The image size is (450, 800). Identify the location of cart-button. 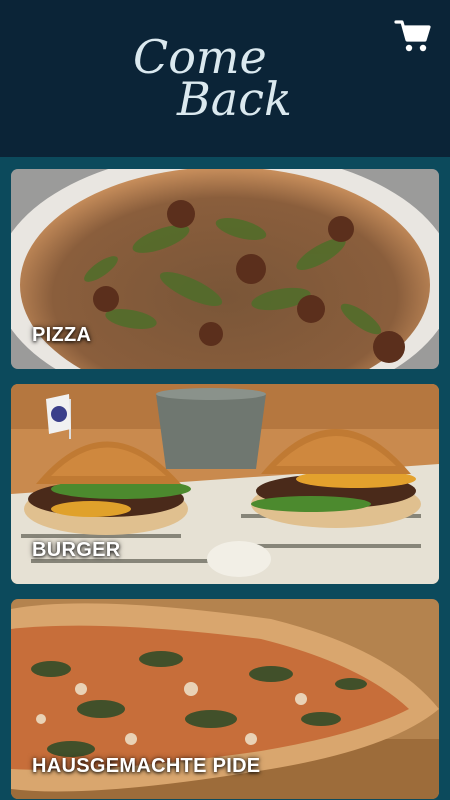
(413, 36).